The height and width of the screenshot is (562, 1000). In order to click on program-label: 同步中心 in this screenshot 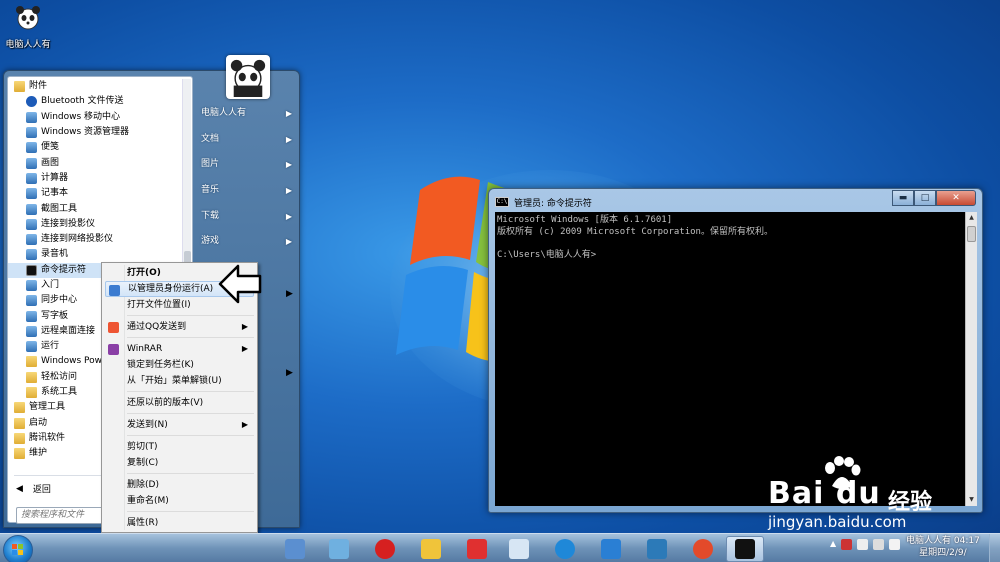, I will do `click(59, 300)`.